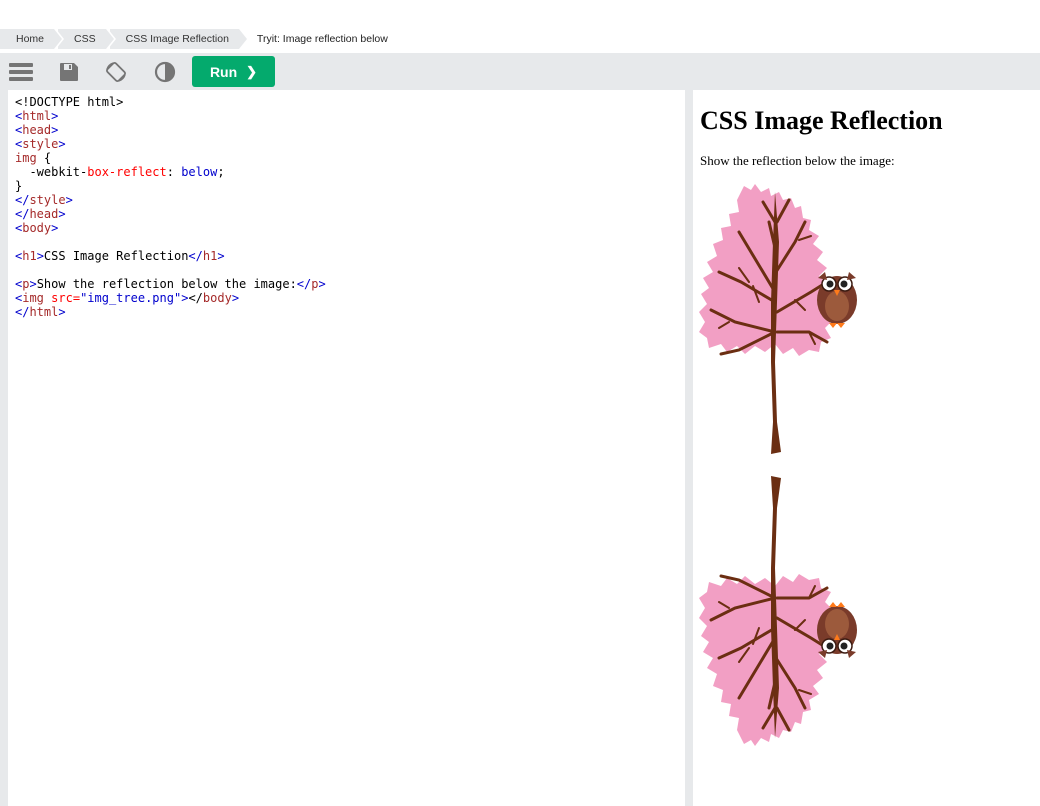  I want to click on menu-icon, so click(21, 72).